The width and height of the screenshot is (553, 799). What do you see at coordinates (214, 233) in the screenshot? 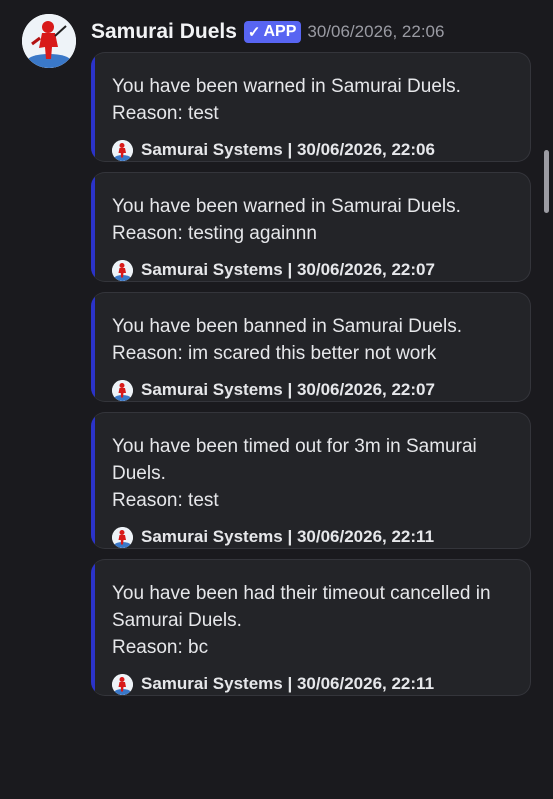
I see `embed-reason-line: Reason: testing againnn` at bounding box center [214, 233].